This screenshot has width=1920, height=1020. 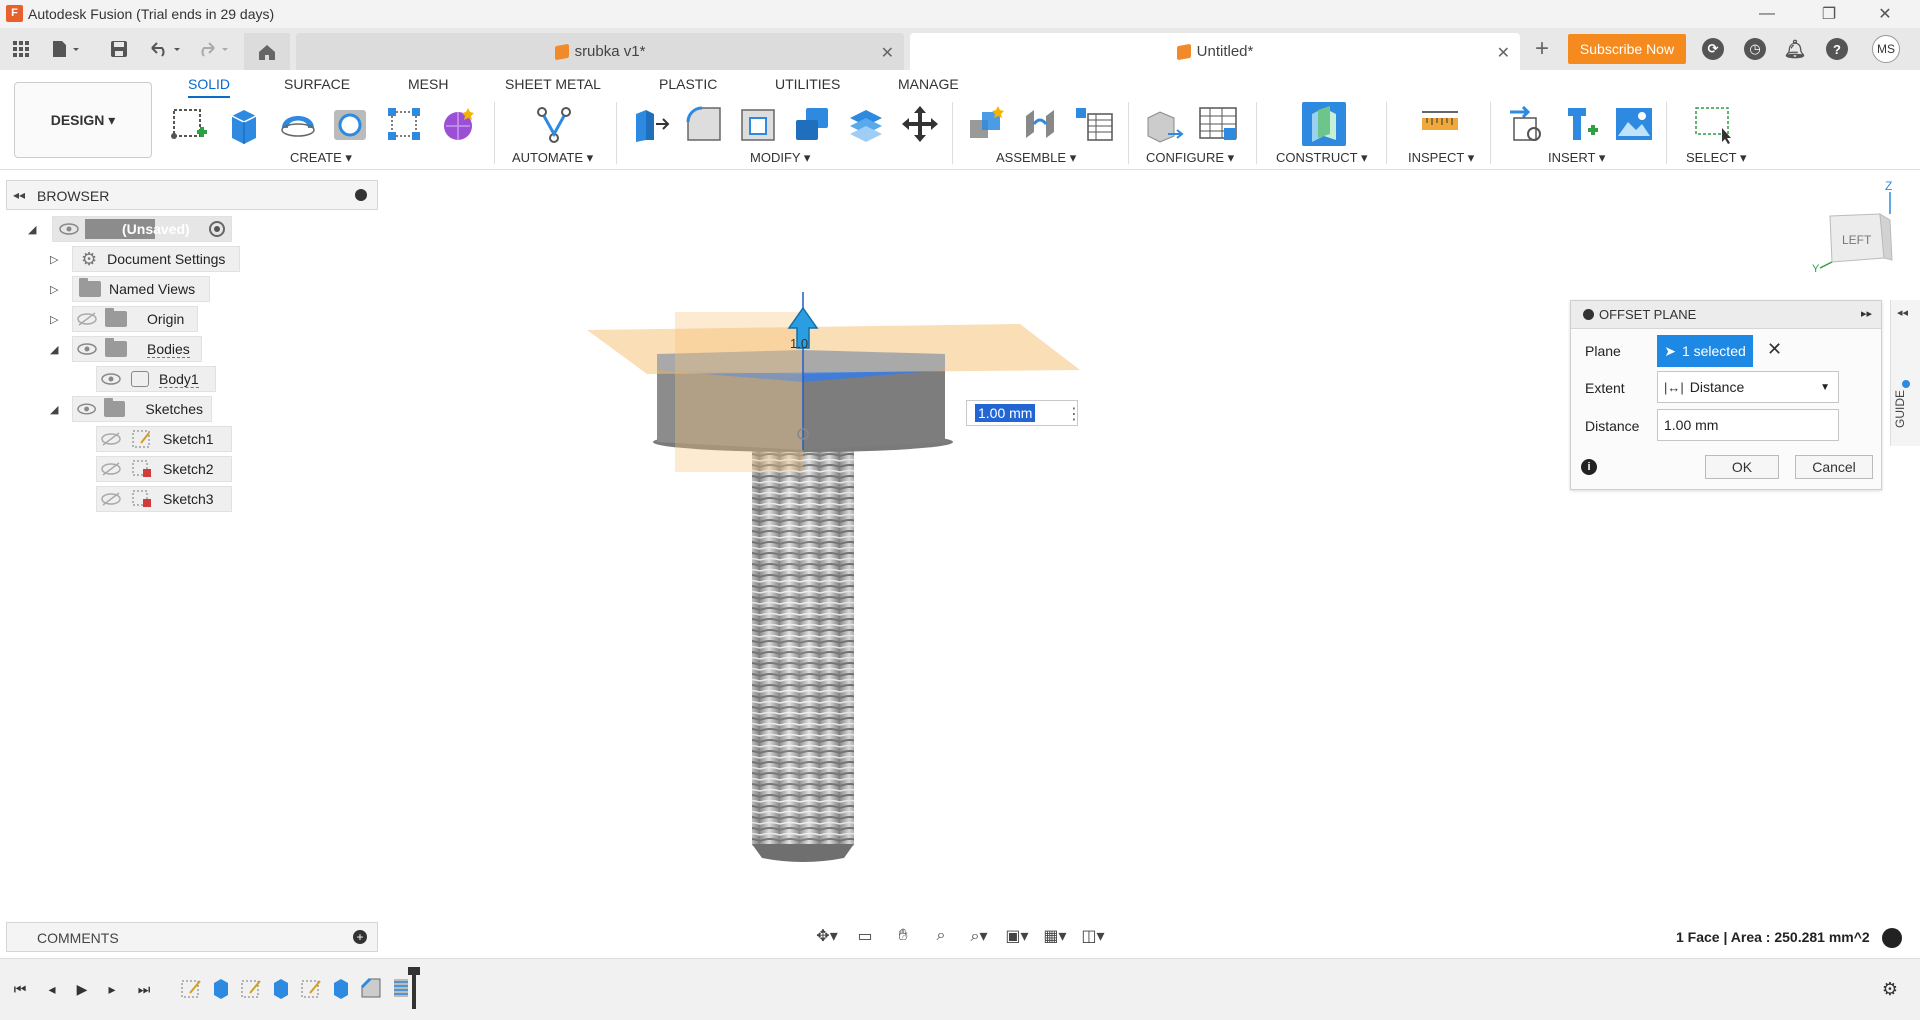 I want to click on ok-button: OK, so click(x=1742, y=467).